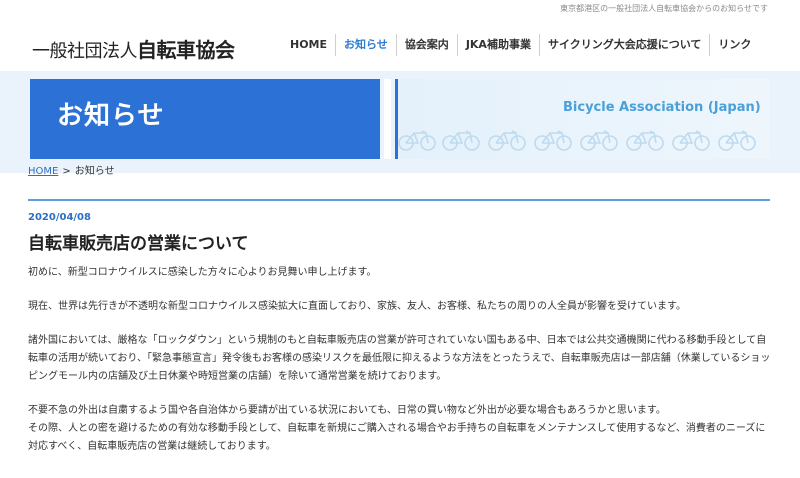  I want to click on bicycle-silhouettes-icon, so click(577, 140).